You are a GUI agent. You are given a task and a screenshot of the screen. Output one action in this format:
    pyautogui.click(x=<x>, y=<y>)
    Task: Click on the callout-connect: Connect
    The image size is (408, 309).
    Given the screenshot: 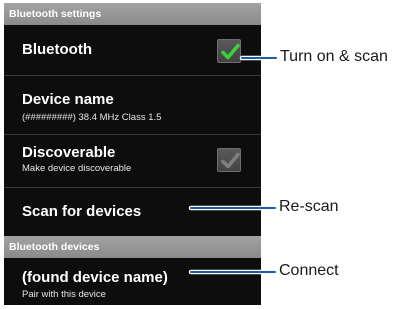 What is the action you would take?
    pyautogui.click(x=309, y=270)
    